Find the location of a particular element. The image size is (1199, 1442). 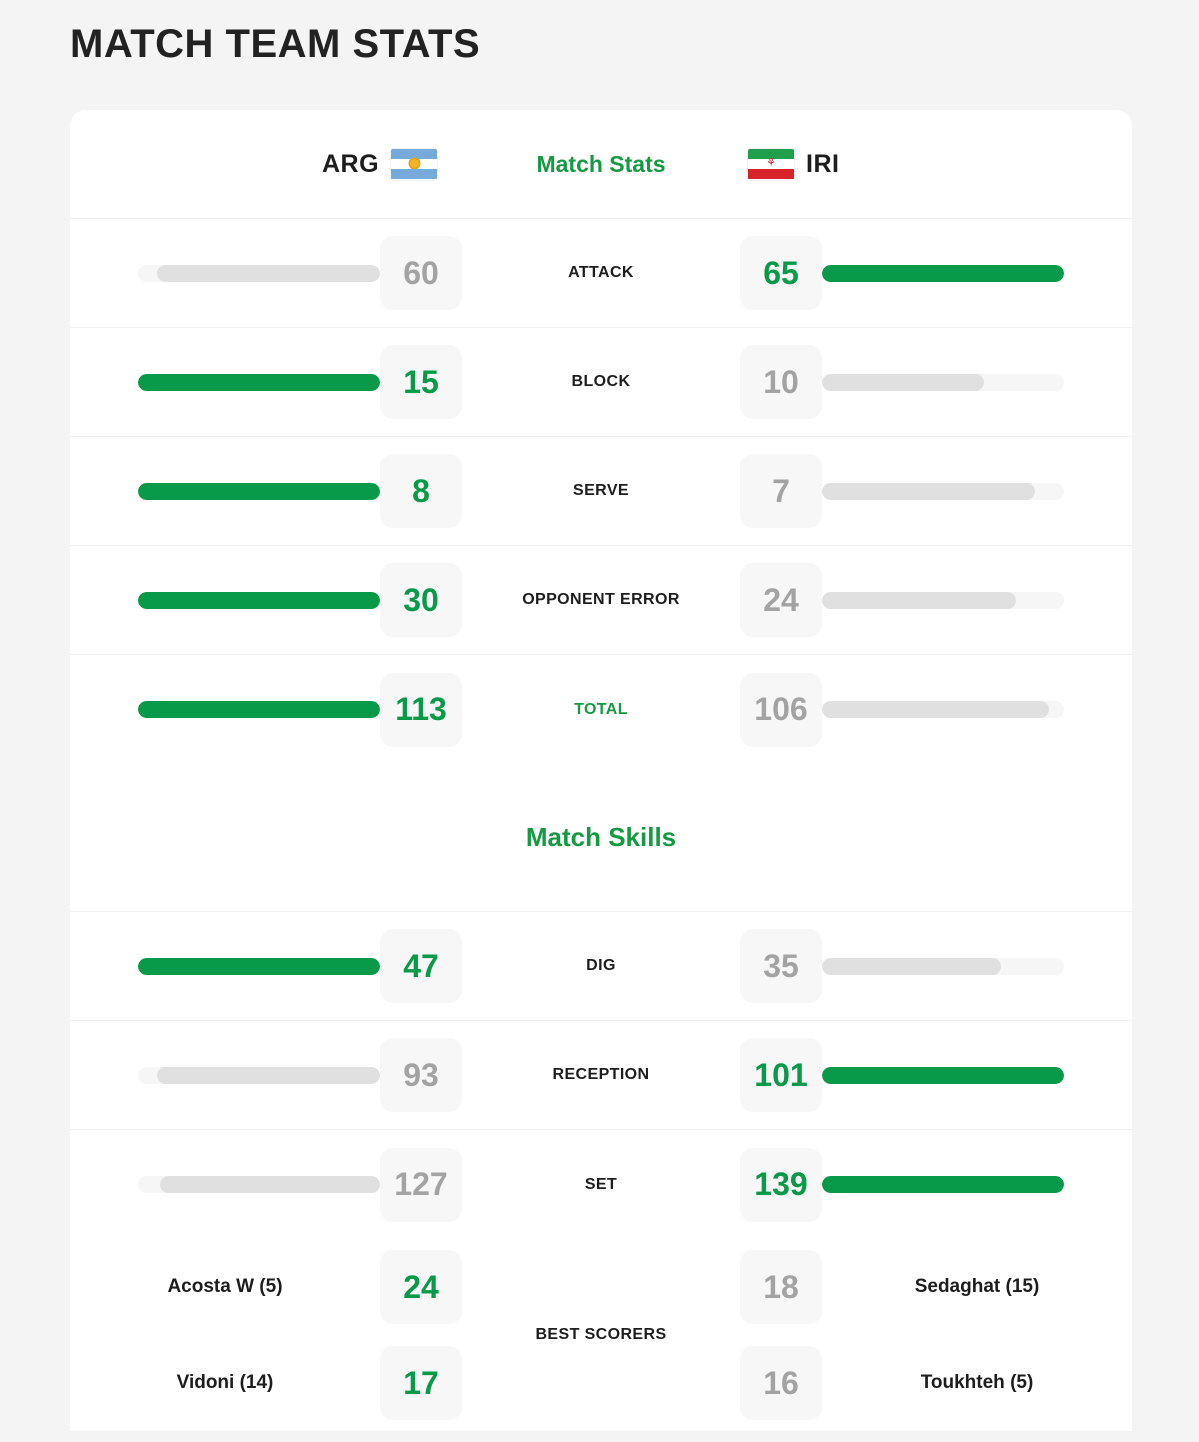

away-value: 10 is located at coordinates (781, 382).